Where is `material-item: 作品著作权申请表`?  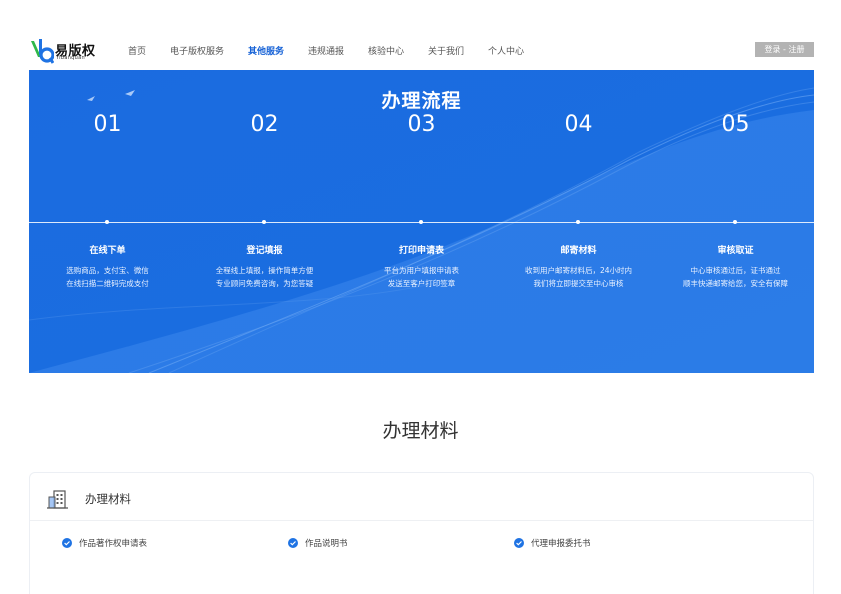
material-item: 作品著作权申请表 is located at coordinates (104, 543).